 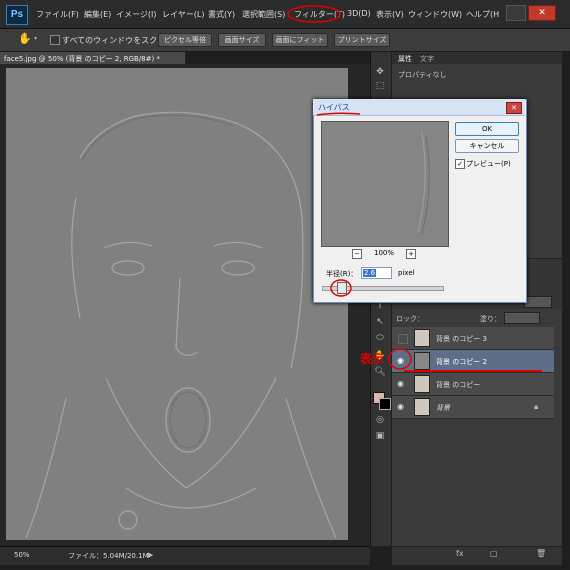 What do you see at coordinates (38, 39) in the screenshot?
I see `chevron-down-icon: ▾` at bounding box center [38, 39].